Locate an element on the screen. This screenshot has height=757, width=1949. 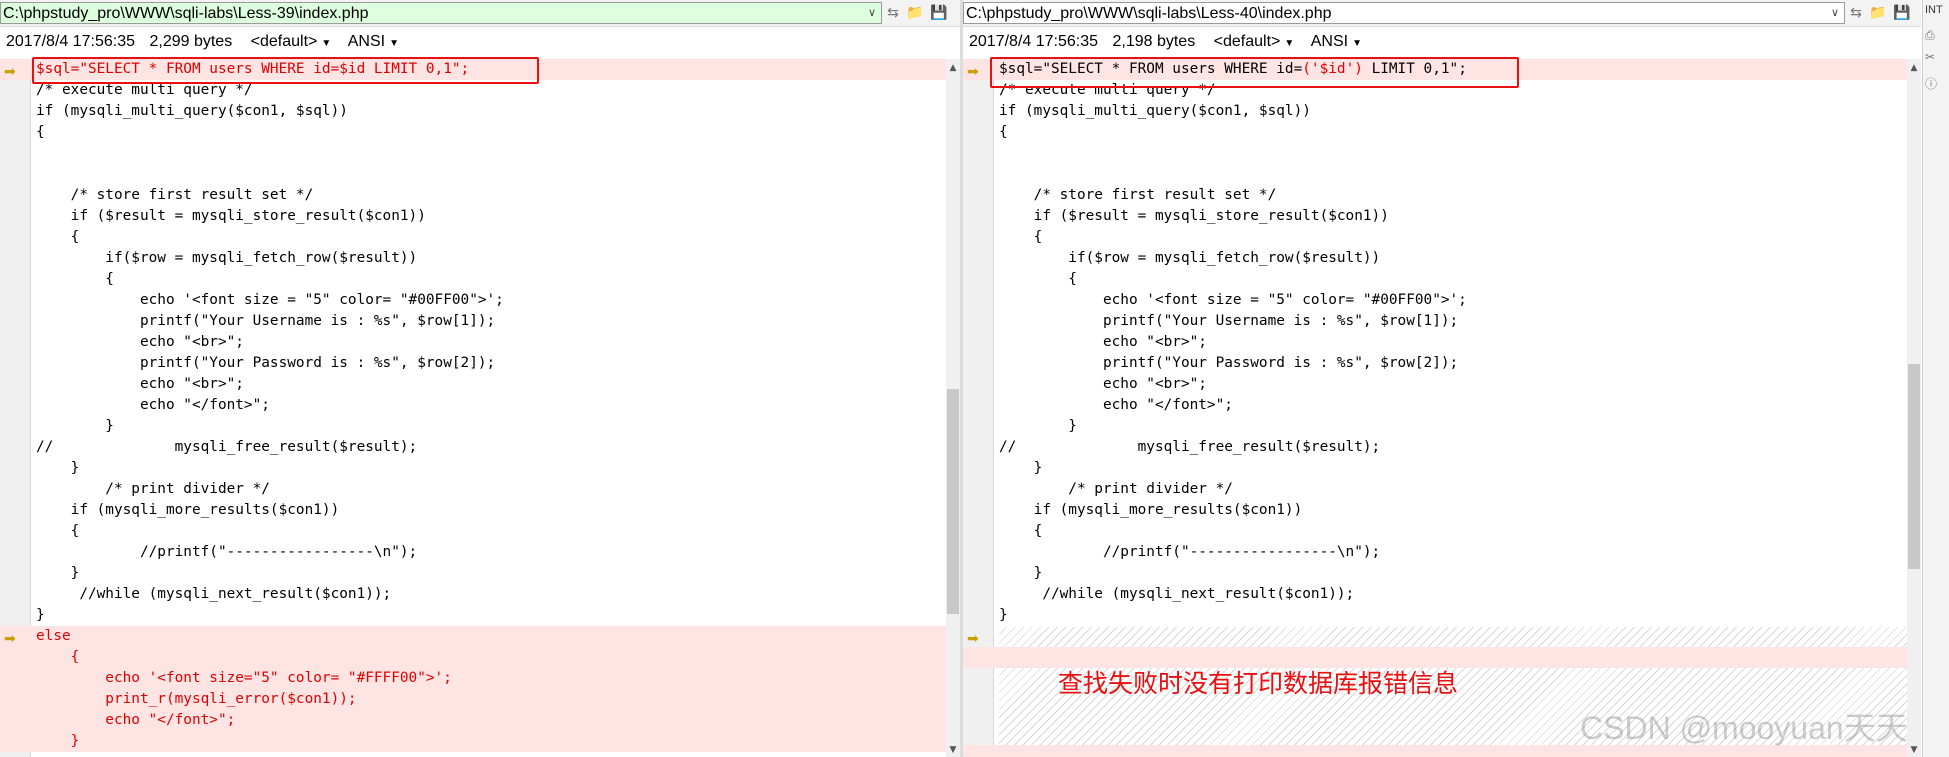
right-scroll-thumb is located at coordinates (1914, 466).